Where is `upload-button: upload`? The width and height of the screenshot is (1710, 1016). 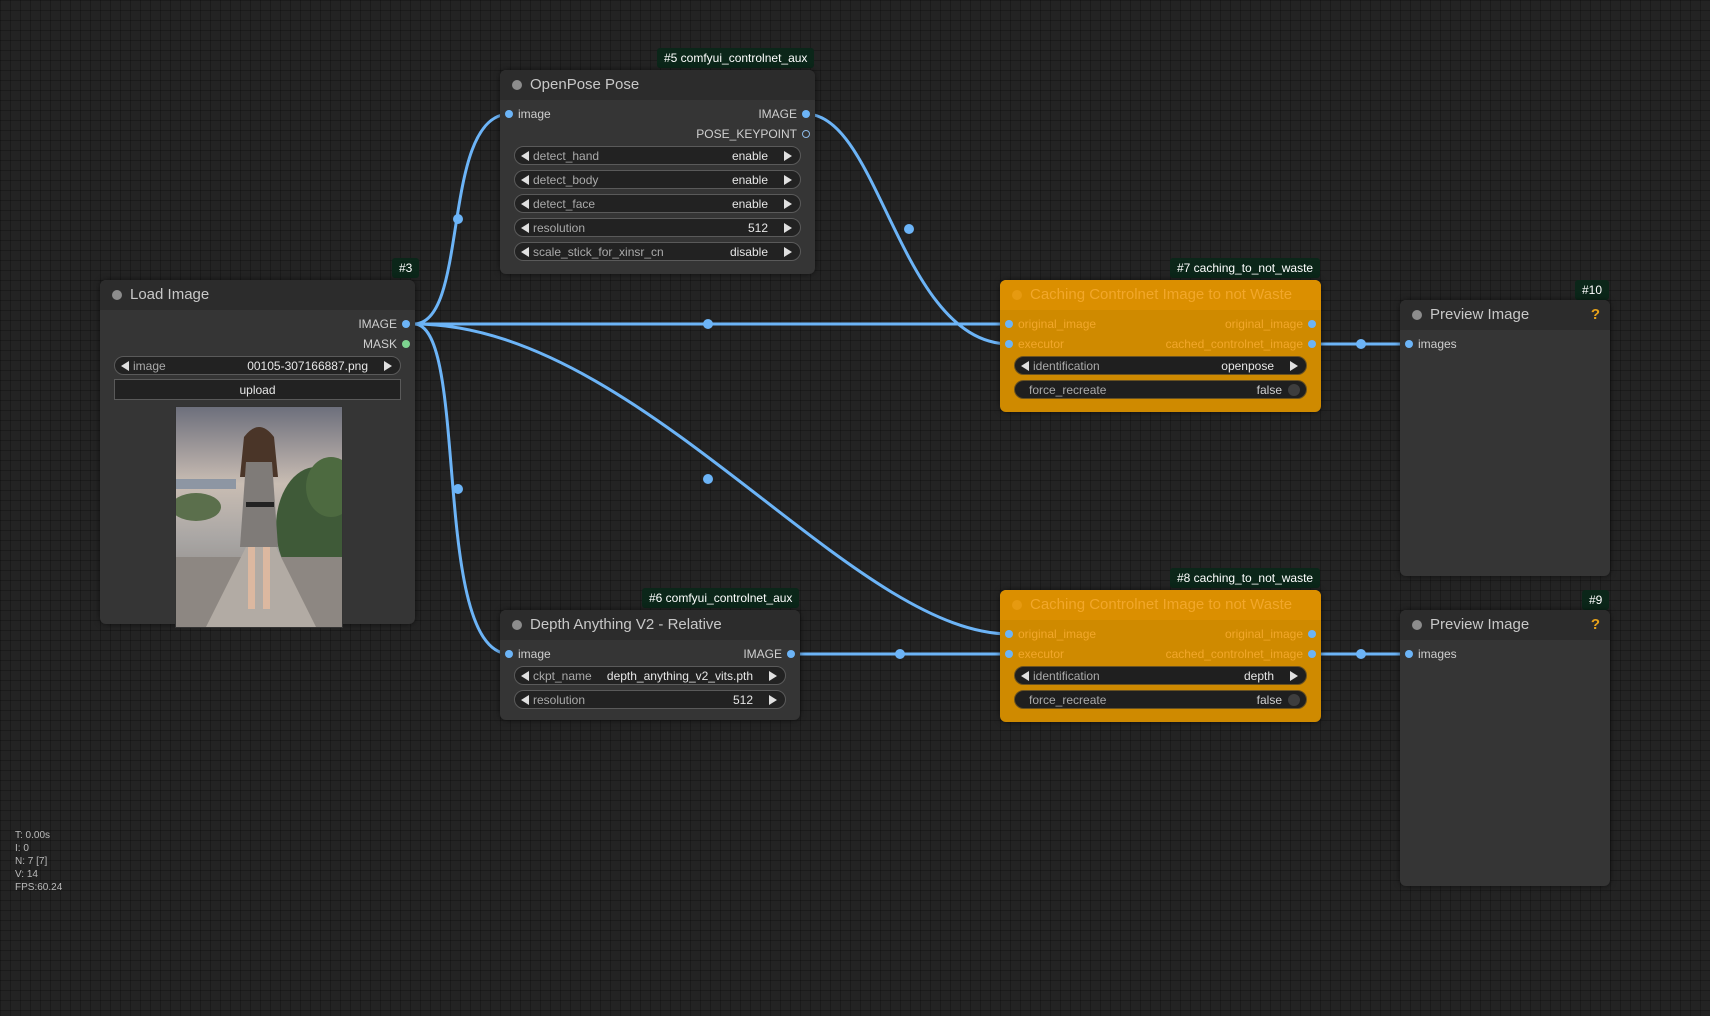 upload-button: upload is located at coordinates (257, 389).